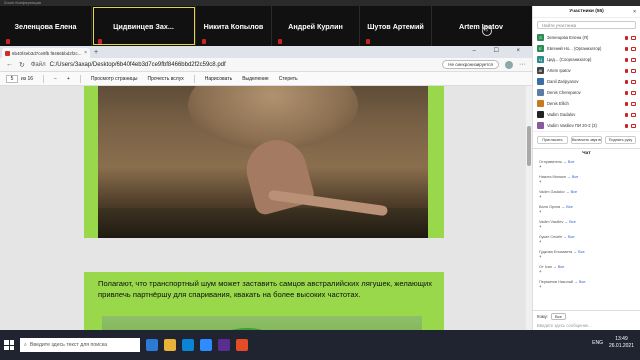 The height and width of the screenshot is (360, 640). I want to click on participant-name: Artem Ipatov, so click(481, 26).